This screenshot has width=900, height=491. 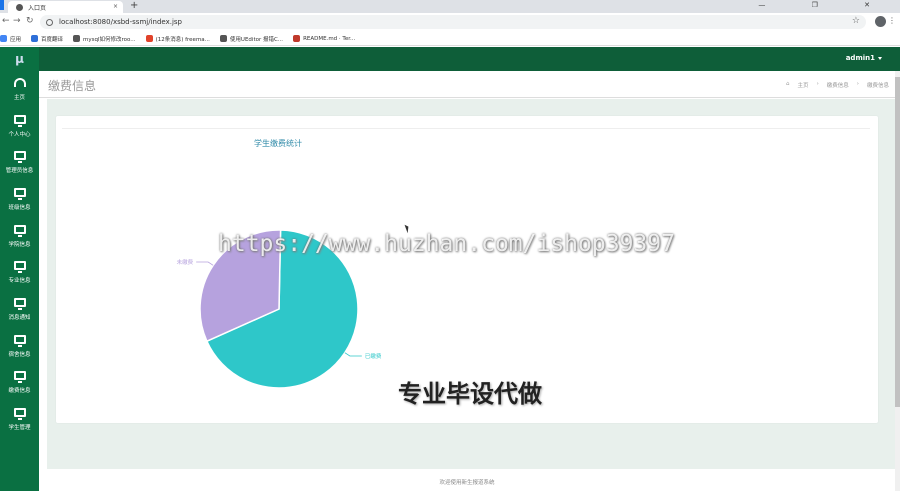 What do you see at coordinates (446, 244) in the screenshot?
I see `watermark-url: https://www.huzhan.com/ishop39397` at bounding box center [446, 244].